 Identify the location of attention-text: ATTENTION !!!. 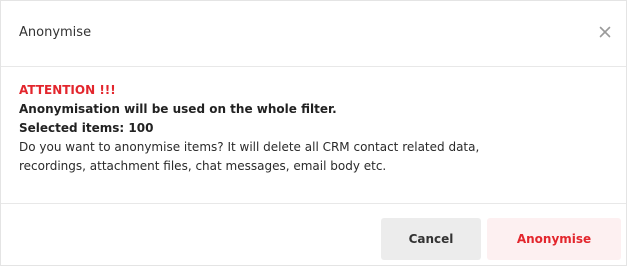
(67, 90).